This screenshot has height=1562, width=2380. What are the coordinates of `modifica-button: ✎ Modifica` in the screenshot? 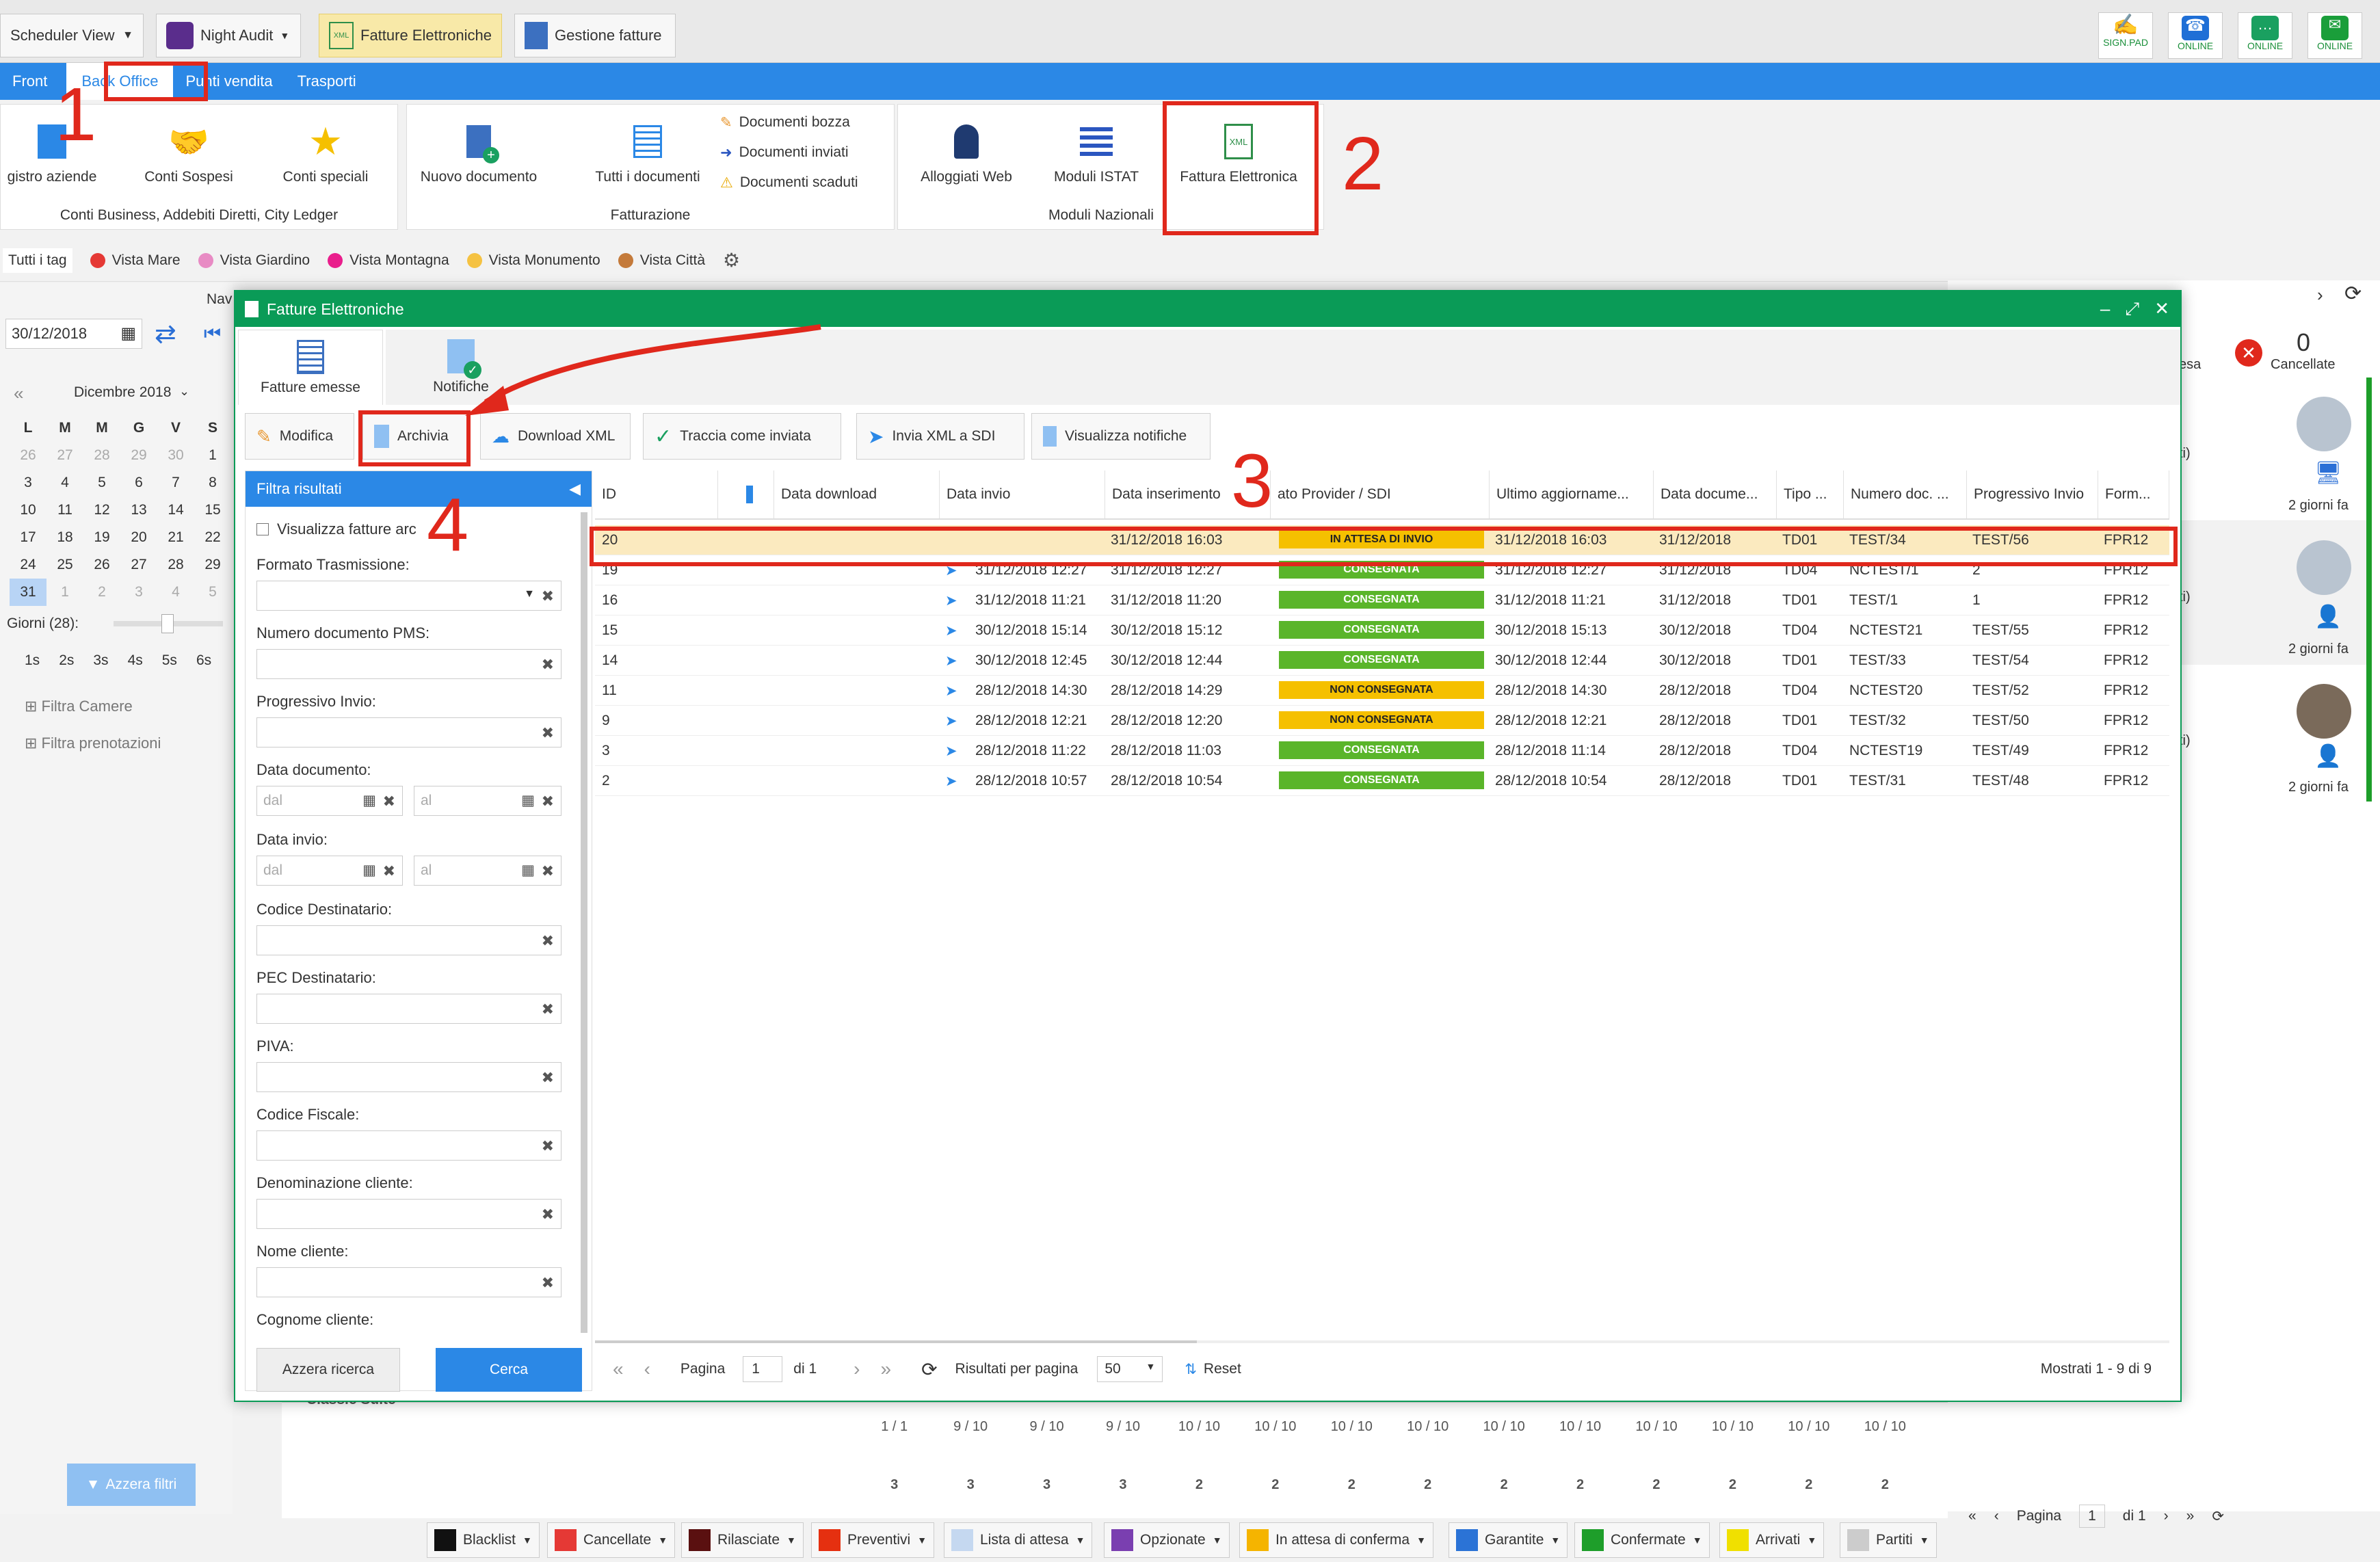 It's located at (299, 437).